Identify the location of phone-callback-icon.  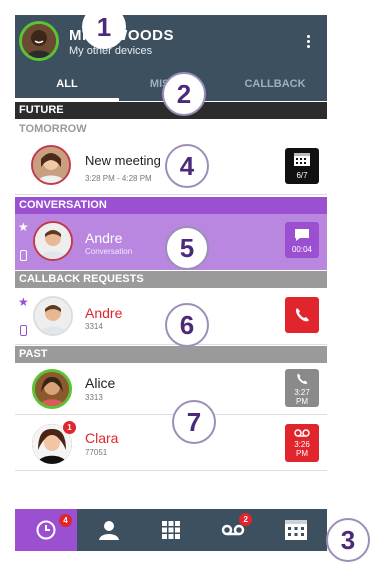
(302, 315).